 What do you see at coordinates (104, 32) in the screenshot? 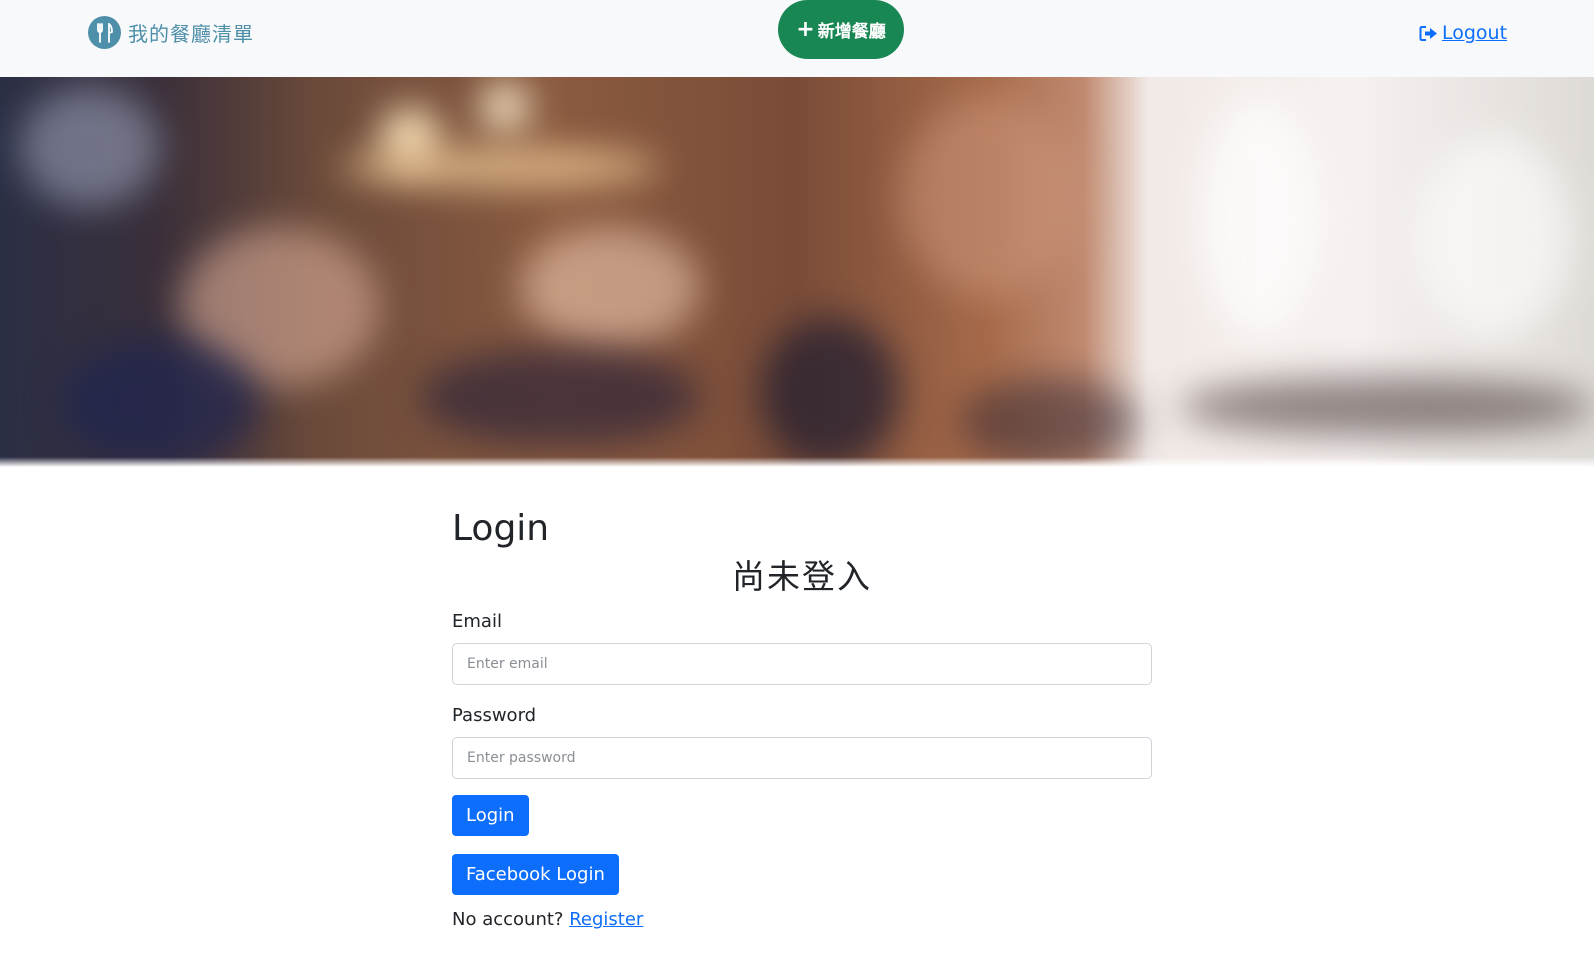
I see `utensils-icon` at bounding box center [104, 32].